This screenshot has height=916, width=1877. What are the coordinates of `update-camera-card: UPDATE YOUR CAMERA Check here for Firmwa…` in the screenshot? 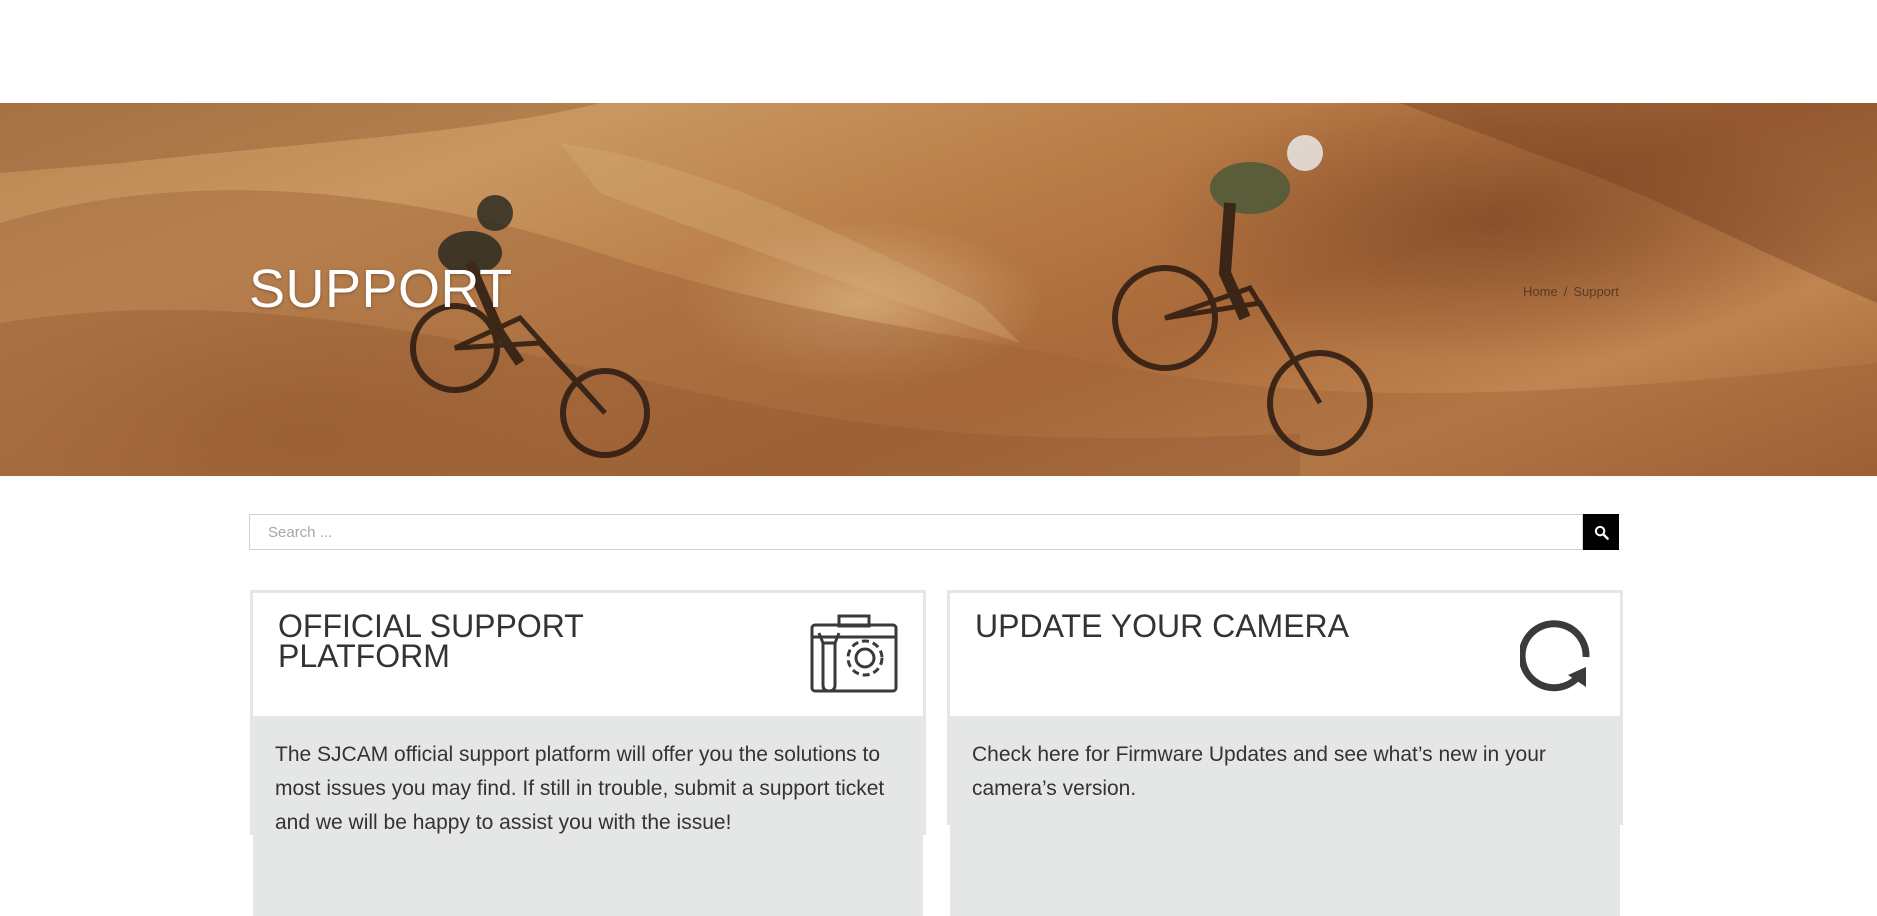 It's located at (1285, 753).